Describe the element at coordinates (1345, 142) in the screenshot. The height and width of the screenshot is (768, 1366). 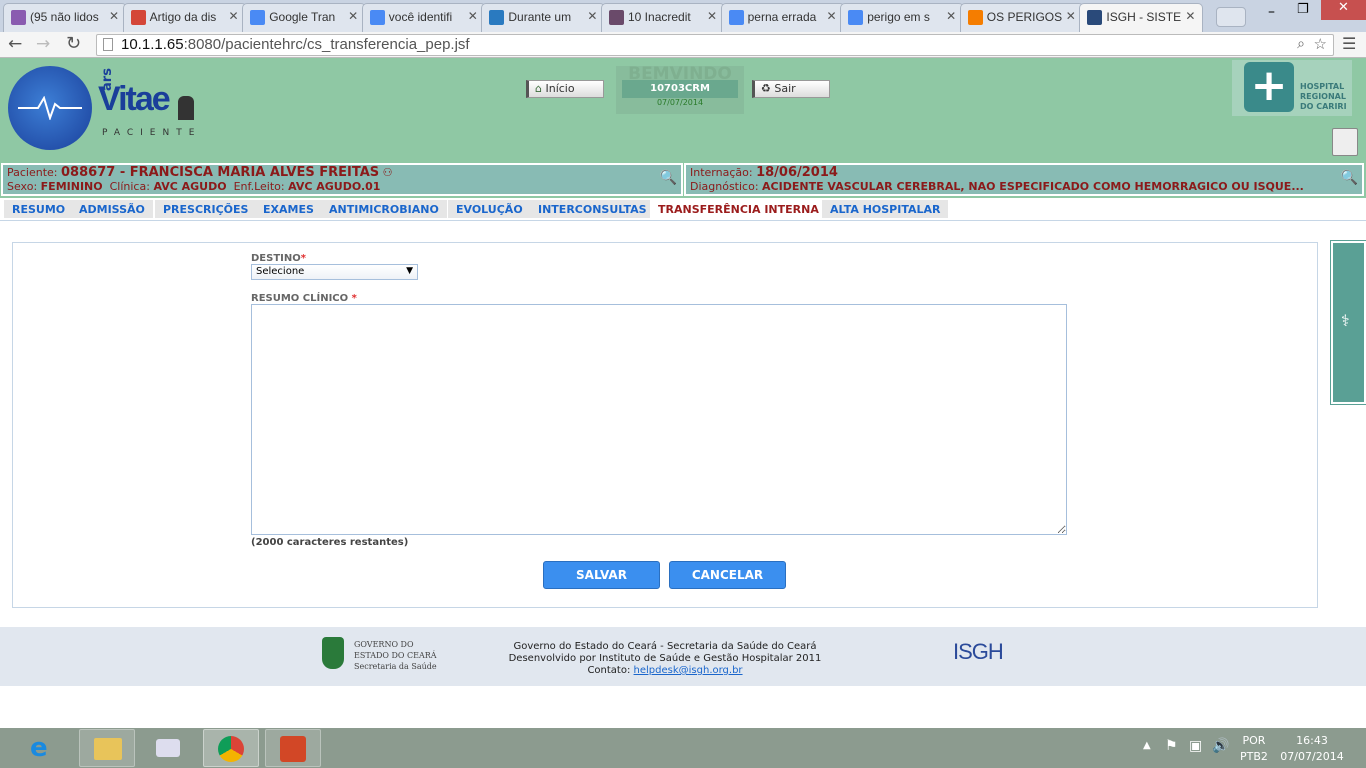
I see `document-icon` at that location.